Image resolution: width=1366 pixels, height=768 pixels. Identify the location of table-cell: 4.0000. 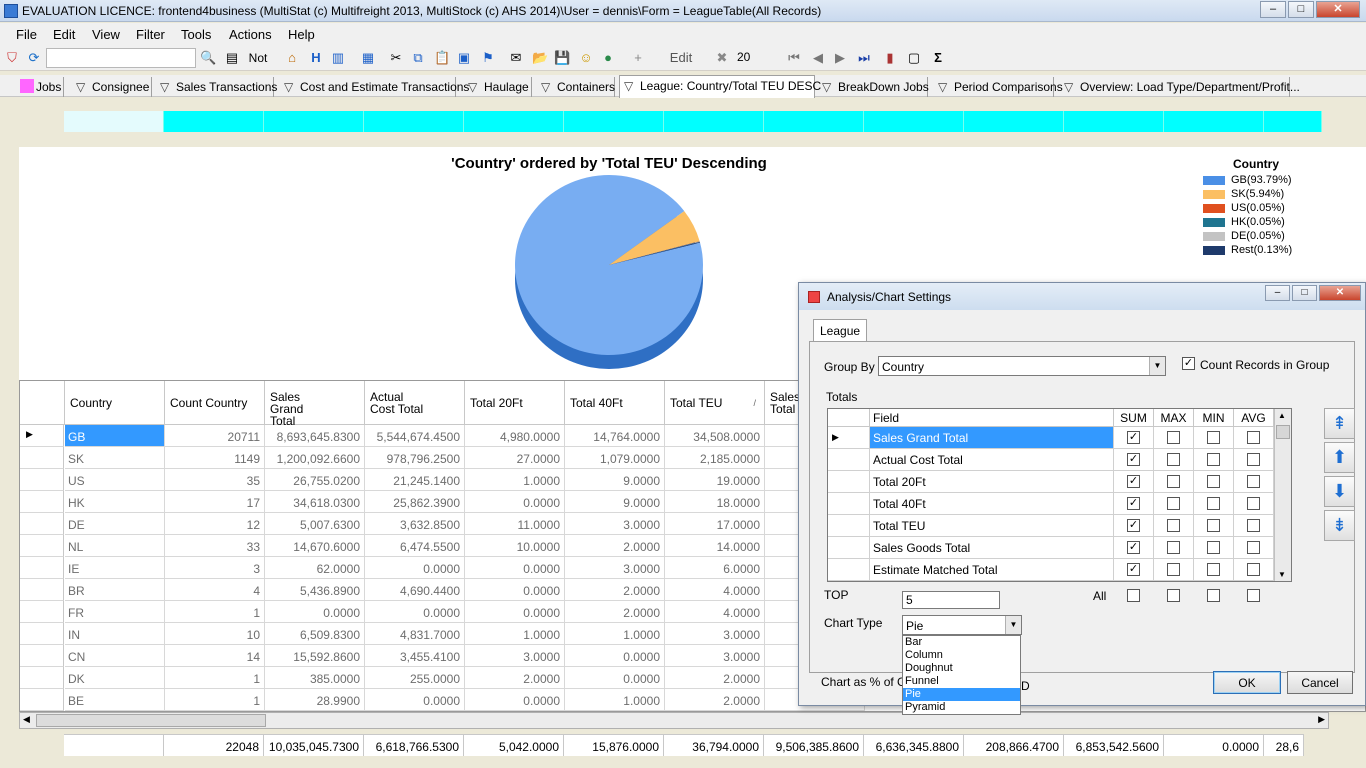
(715, 612).